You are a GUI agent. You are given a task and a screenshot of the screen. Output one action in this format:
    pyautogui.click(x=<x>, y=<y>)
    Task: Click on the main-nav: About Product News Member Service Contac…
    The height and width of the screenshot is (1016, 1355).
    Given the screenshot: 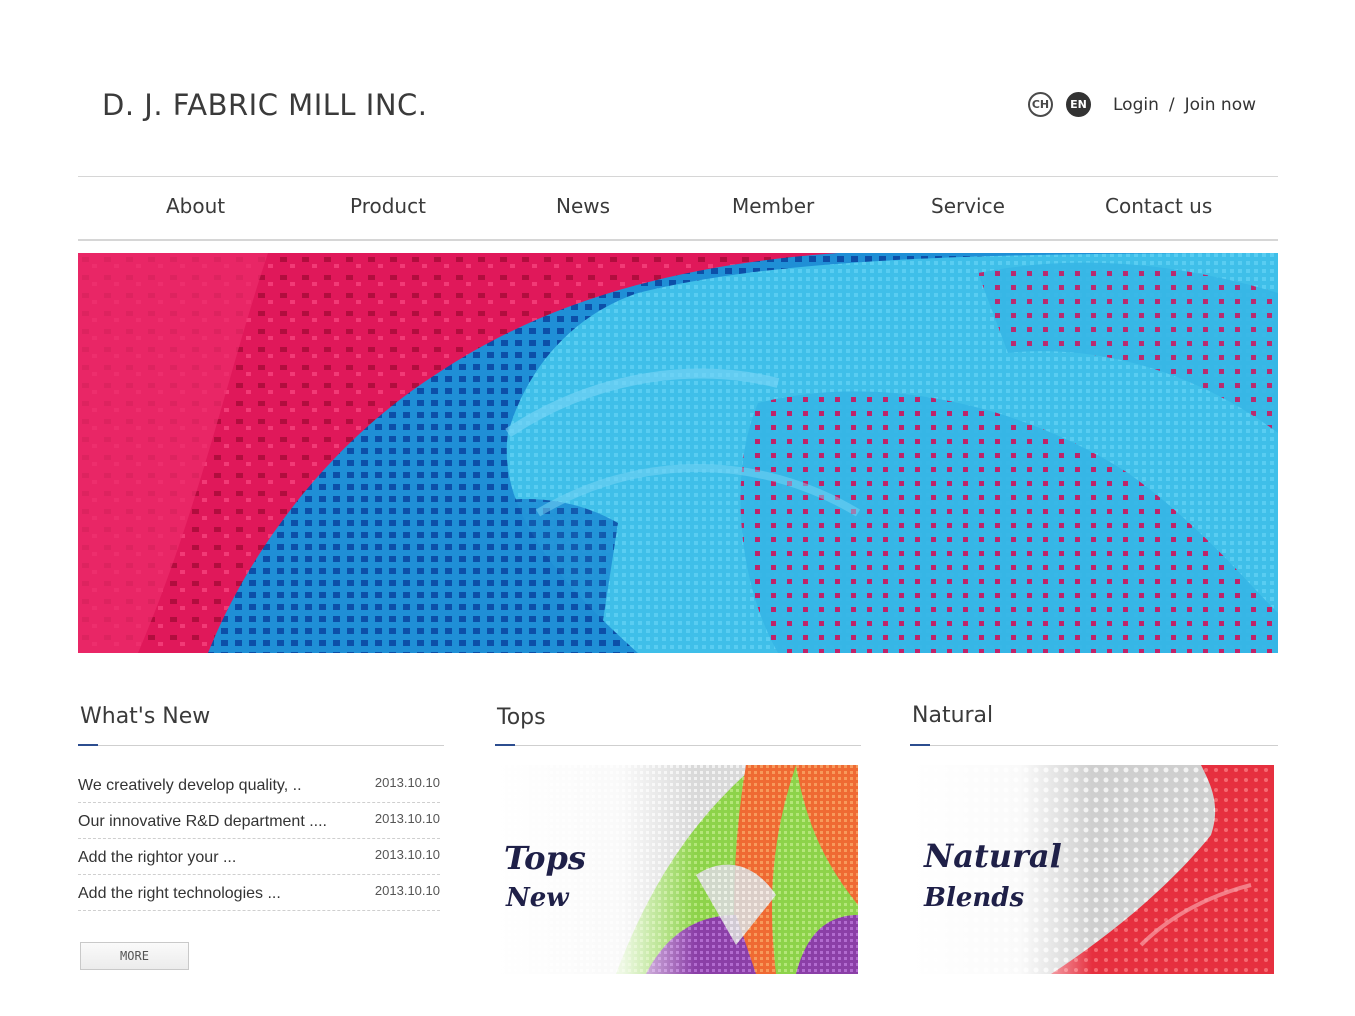 What is the action you would take?
    pyautogui.click(x=678, y=208)
    